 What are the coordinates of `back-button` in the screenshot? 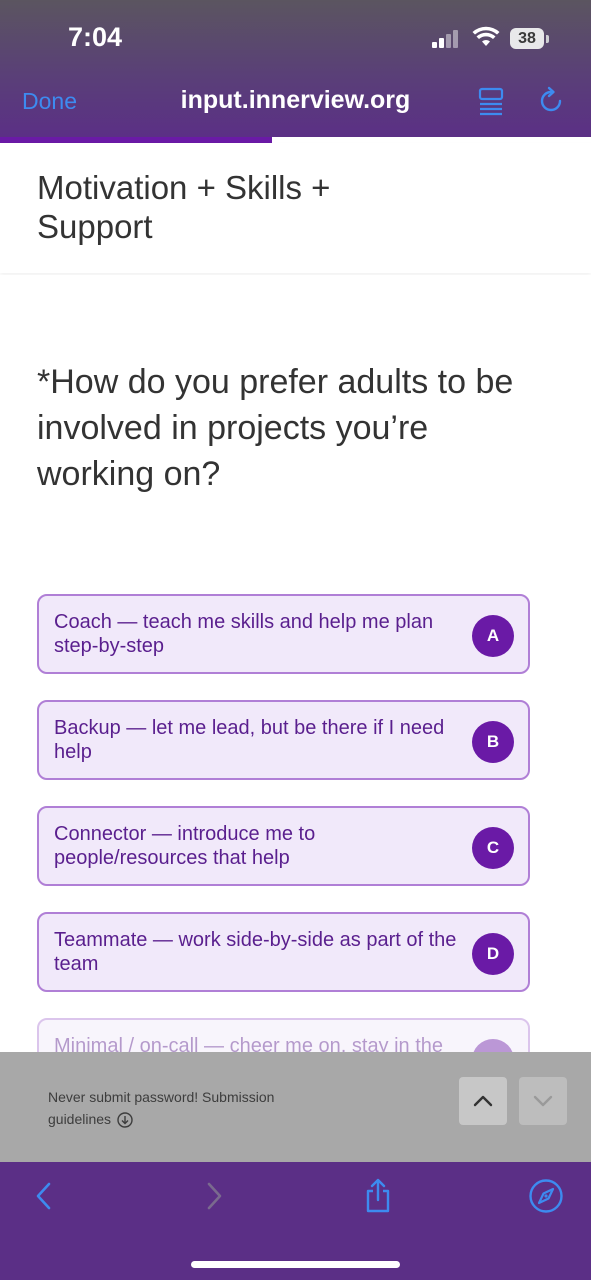 It's located at (44, 1196).